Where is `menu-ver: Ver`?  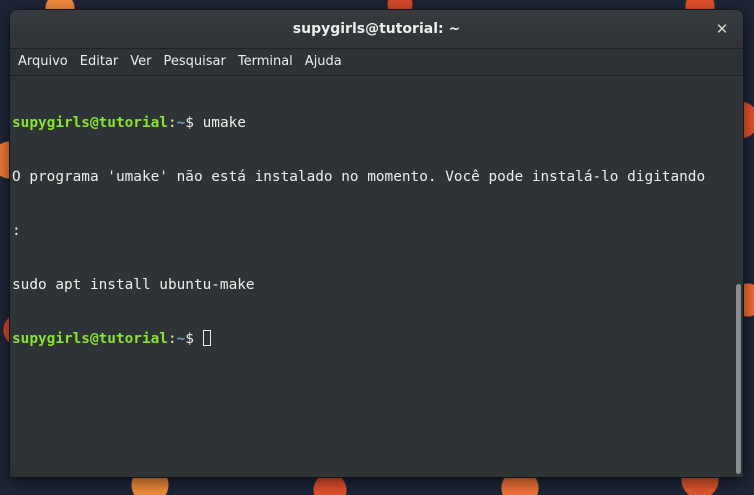
menu-ver: Ver is located at coordinates (140, 62).